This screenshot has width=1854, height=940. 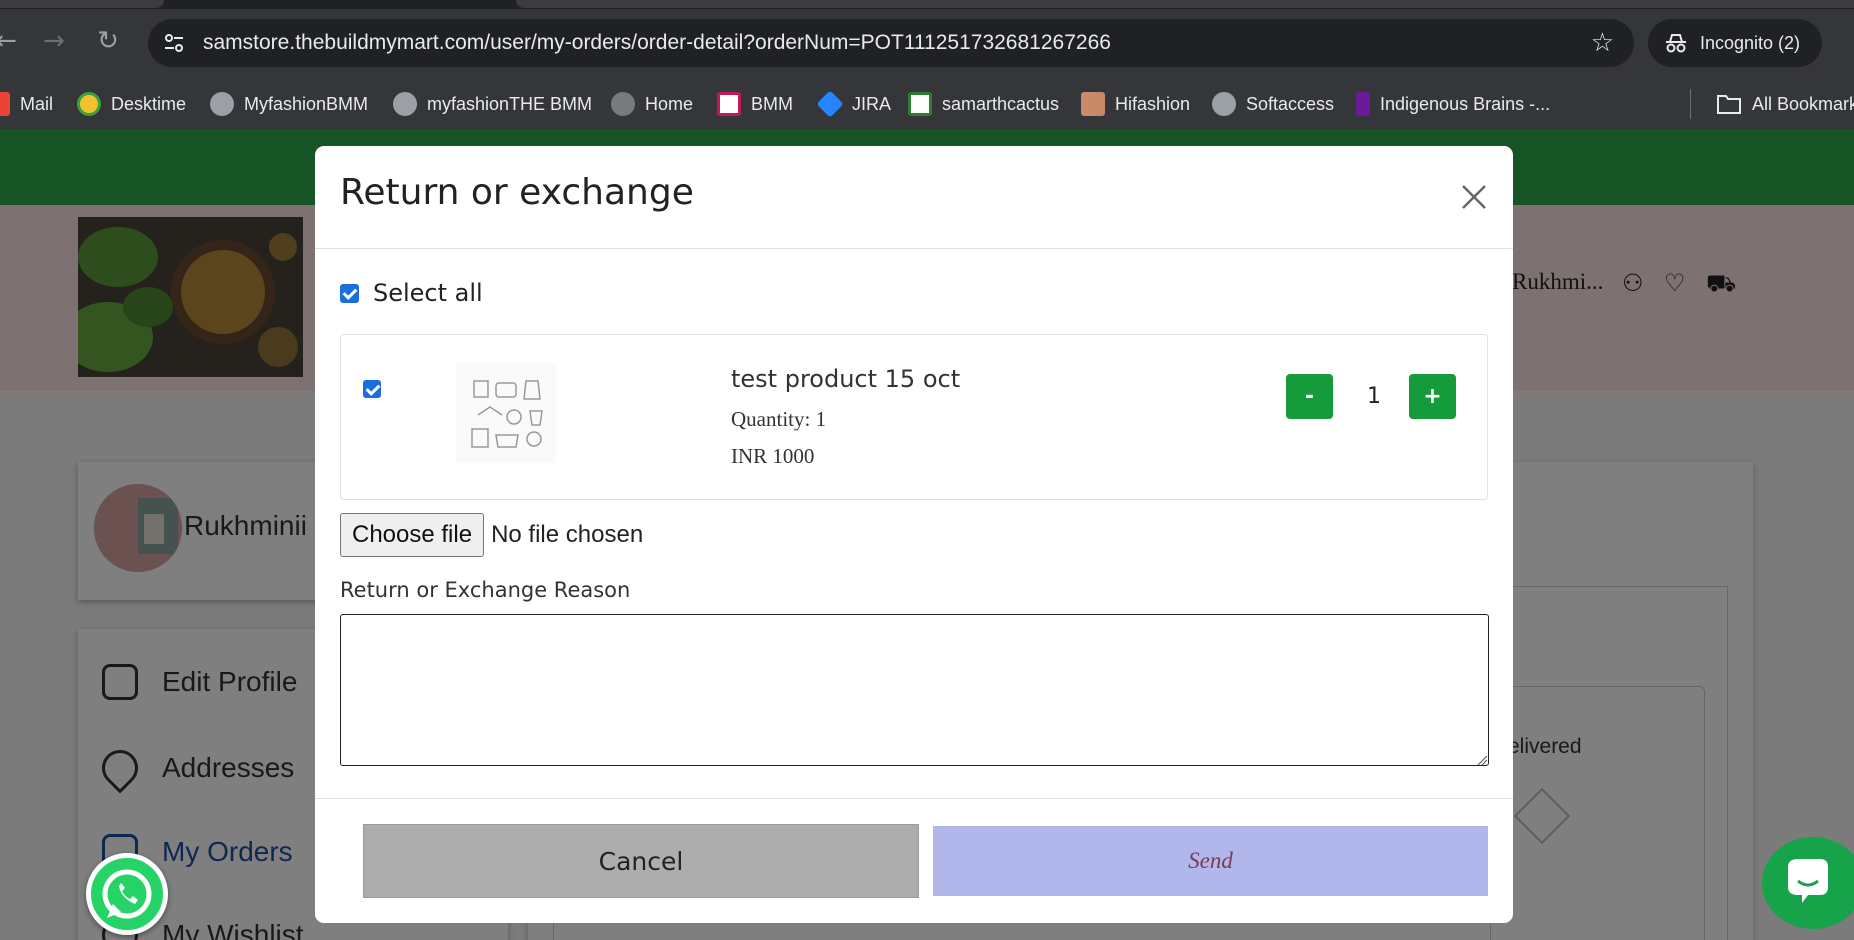 What do you see at coordinates (1093, 104) in the screenshot?
I see `hifashion-icon` at bounding box center [1093, 104].